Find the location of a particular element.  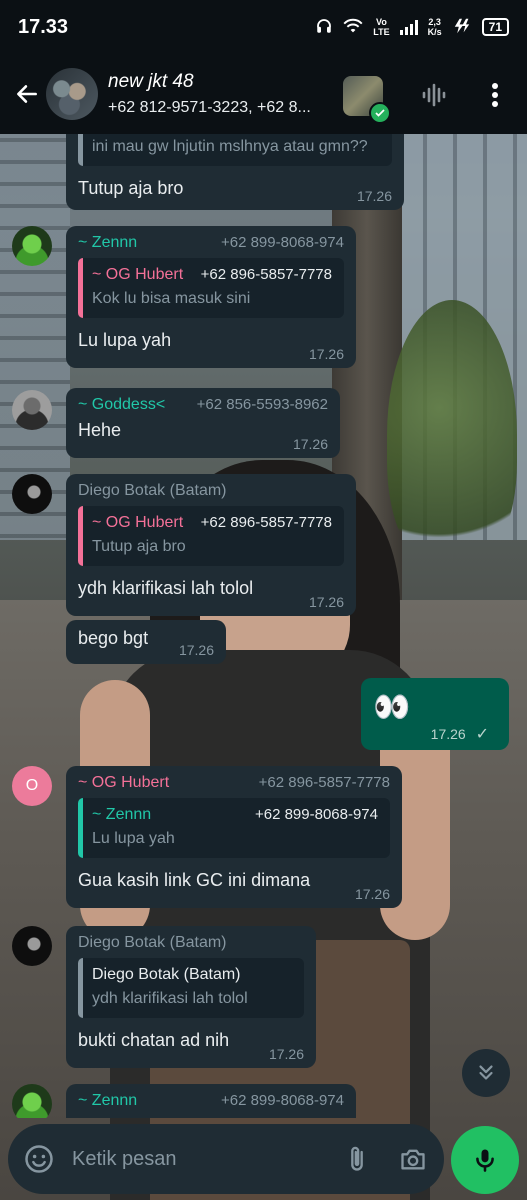

mic-icon is located at coordinates (485, 1160).